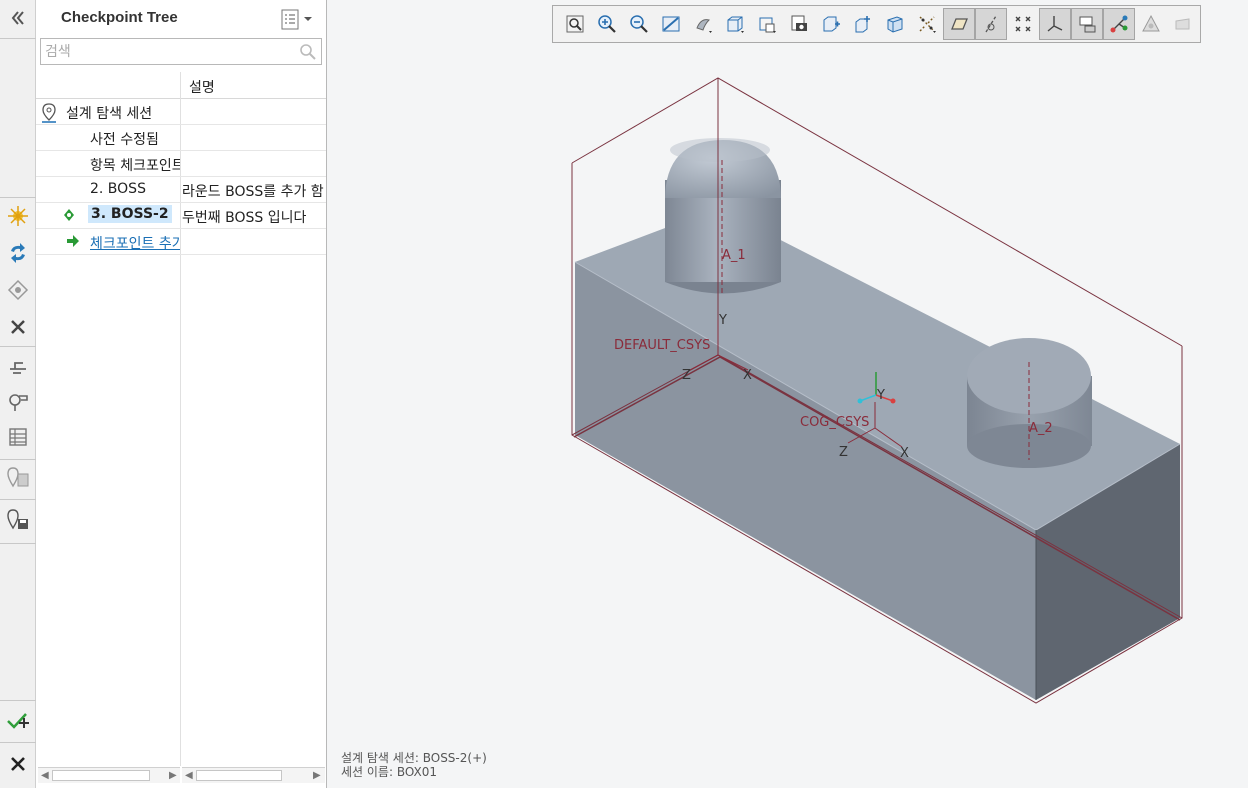 Image resolution: width=1248 pixels, height=788 pixels. What do you see at coordinates (181, 138) in the screenshot?
I see `tree-row-premodified: 사전 수정됨` at bounding box center [181, 138].